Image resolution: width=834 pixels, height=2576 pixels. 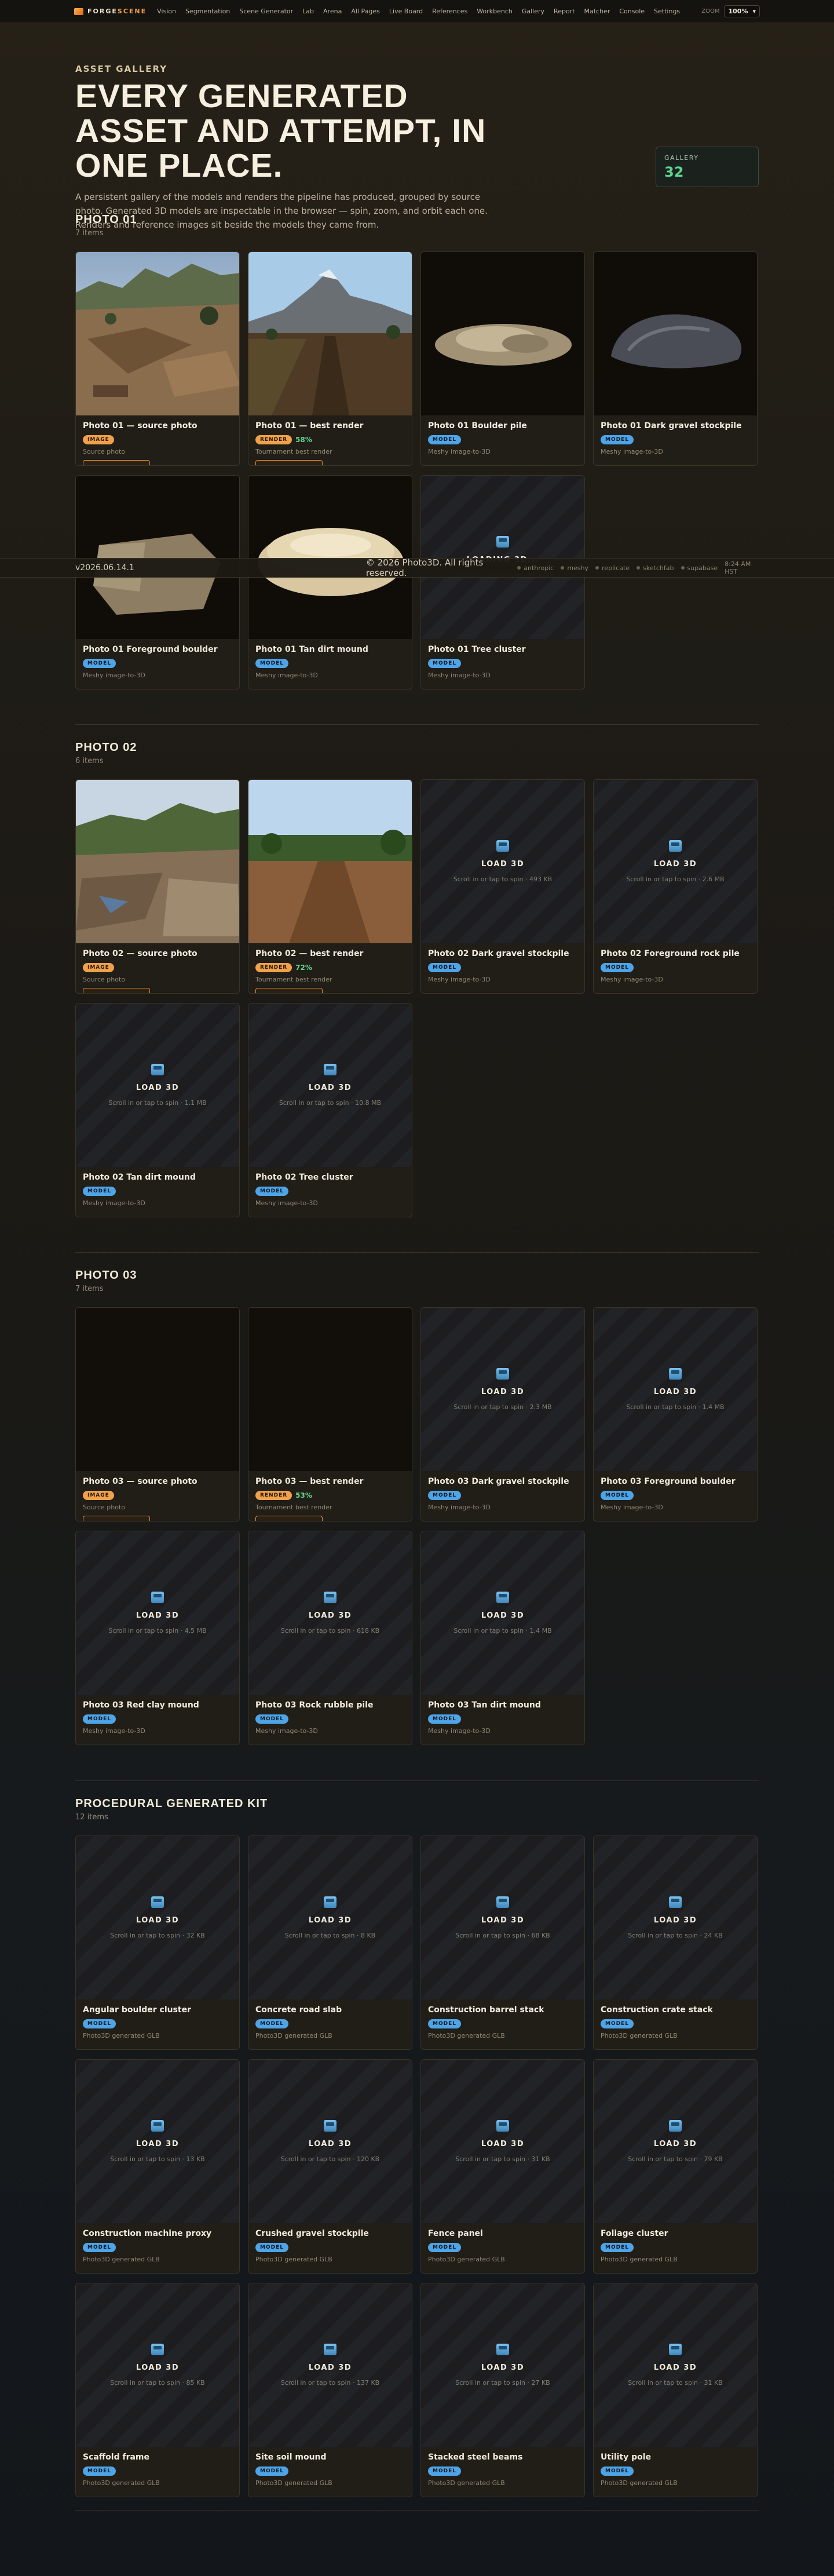 I want to click on model-viewer: LOAD 3D Scroll in or tap to spin · 8 KB, so click(x=330, y=1917).